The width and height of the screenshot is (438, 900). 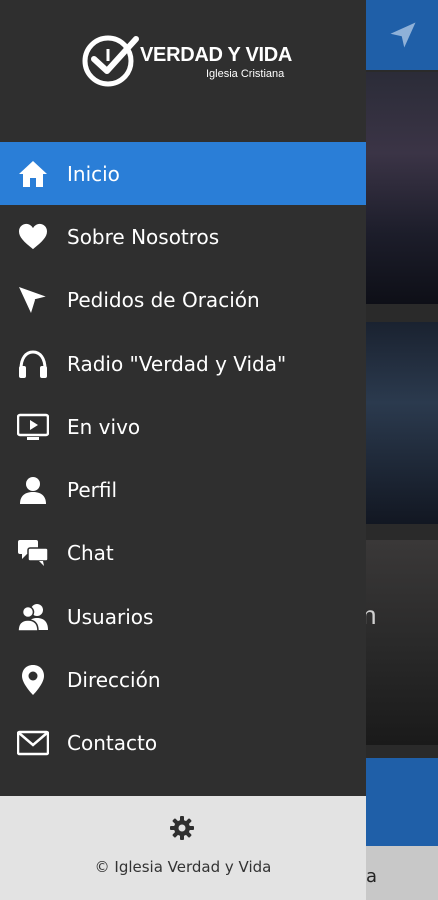 What do you see at coordinates (163, 300) in the screenshot?
I see `menu-item-label: Pedidos de Oración` at bounding box center [163, 300].